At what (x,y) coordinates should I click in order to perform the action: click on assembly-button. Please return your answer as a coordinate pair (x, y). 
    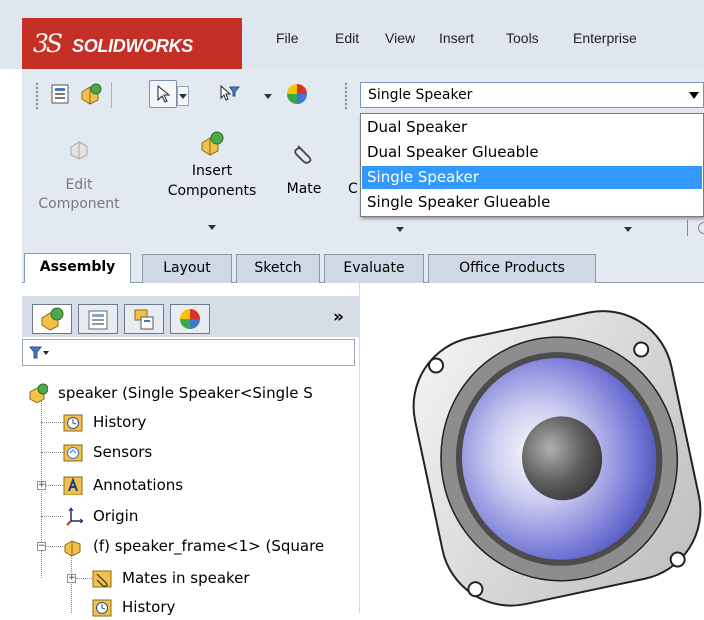
    Looking at the image, I should click on (91, 94).